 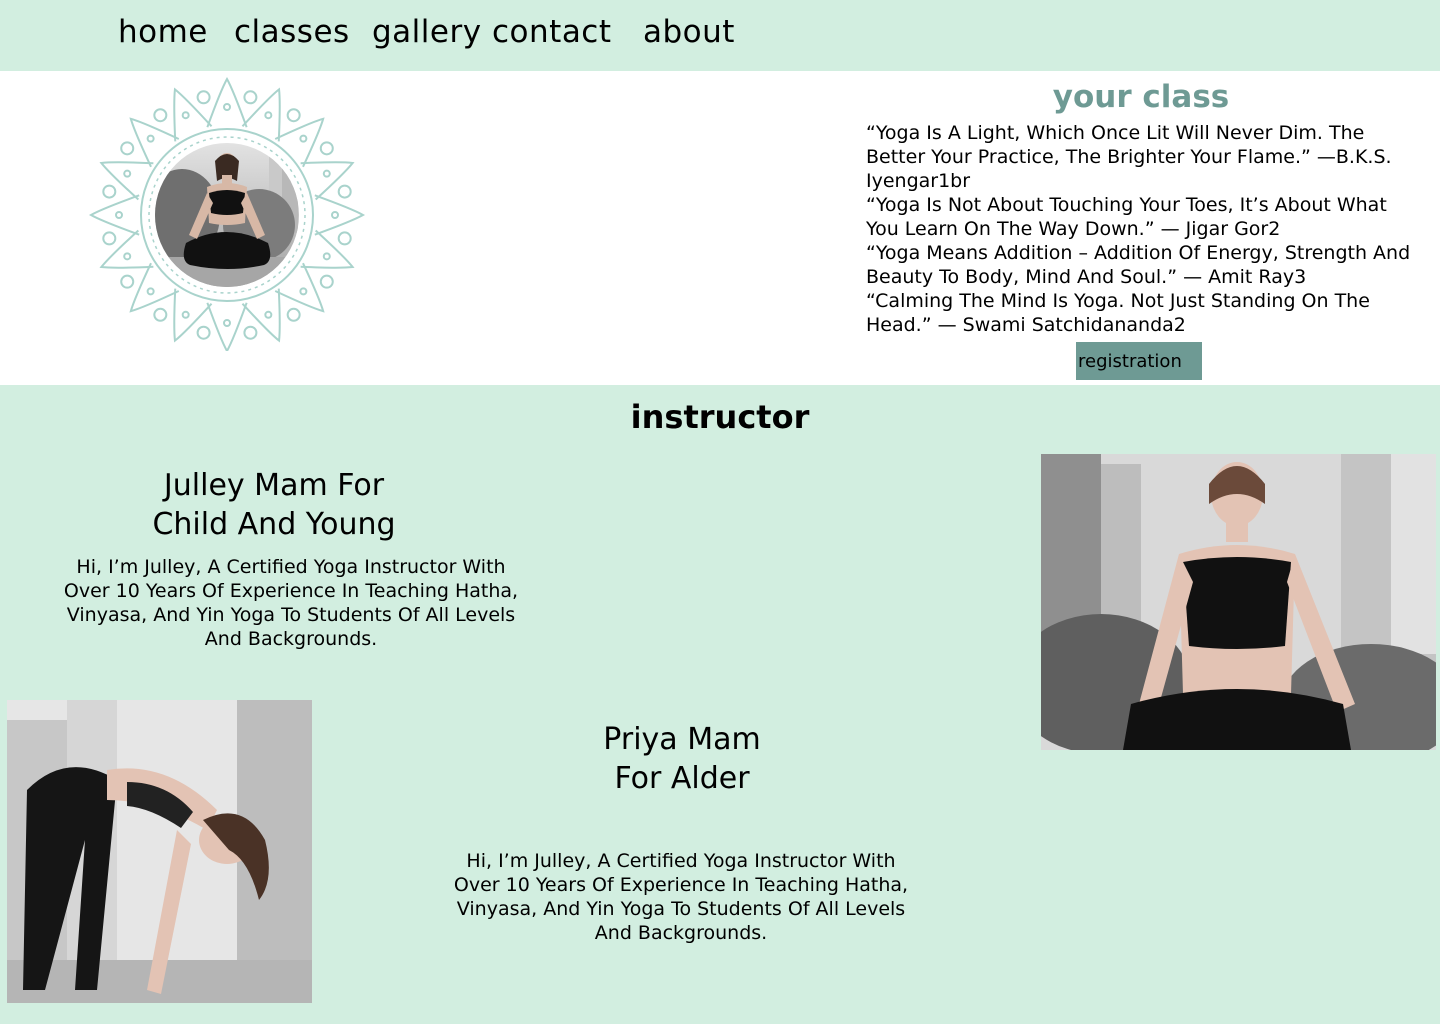 What do you see at coordinates (274, 485) in the screenshot?
I see `instructor-name-line: Julley Mam For` at bounding box center [274, 485].